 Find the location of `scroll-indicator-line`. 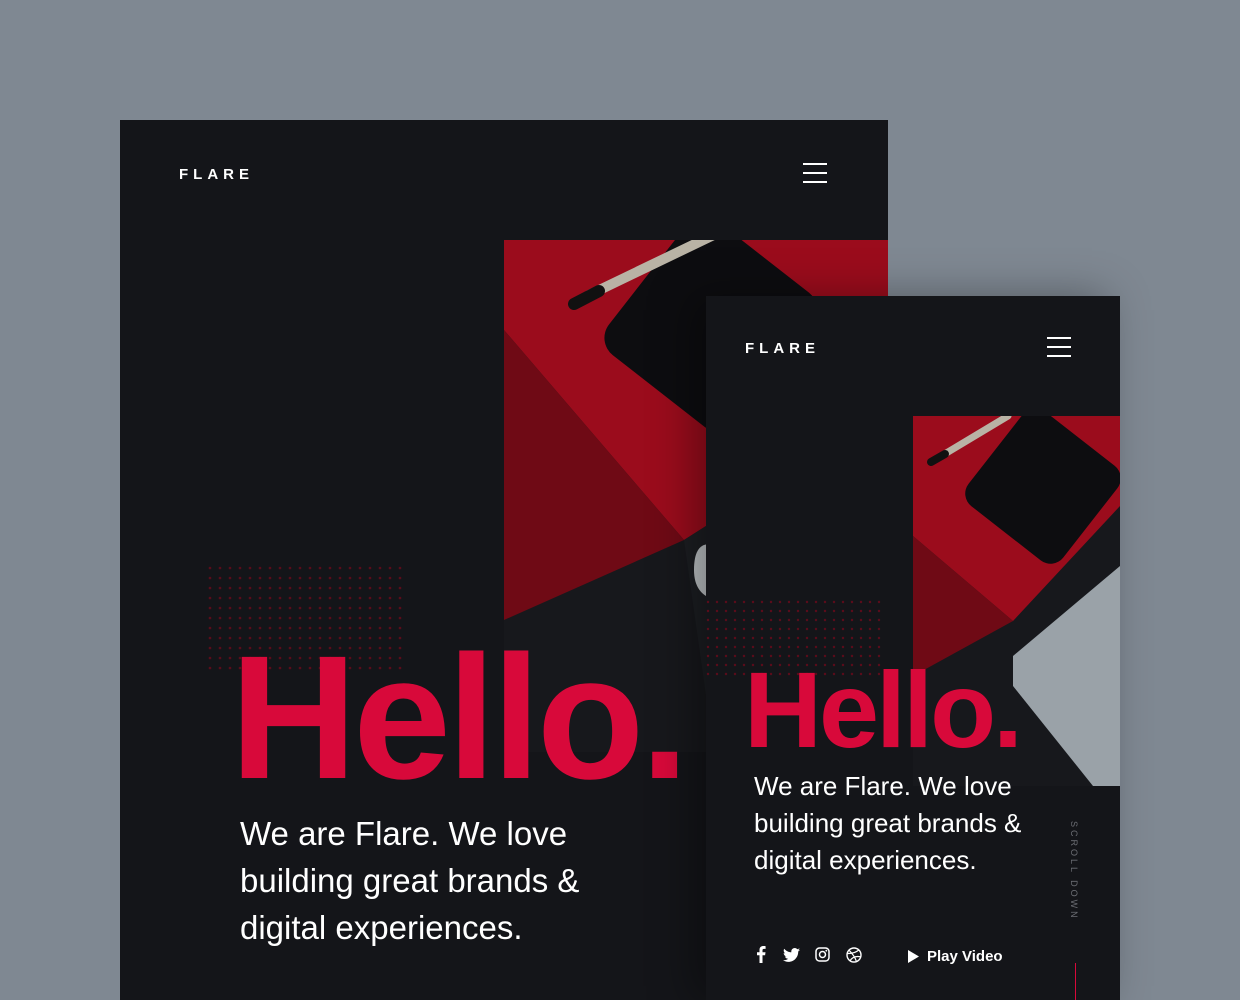

scroll-indicator-line is located at coordinates (1075, 981).